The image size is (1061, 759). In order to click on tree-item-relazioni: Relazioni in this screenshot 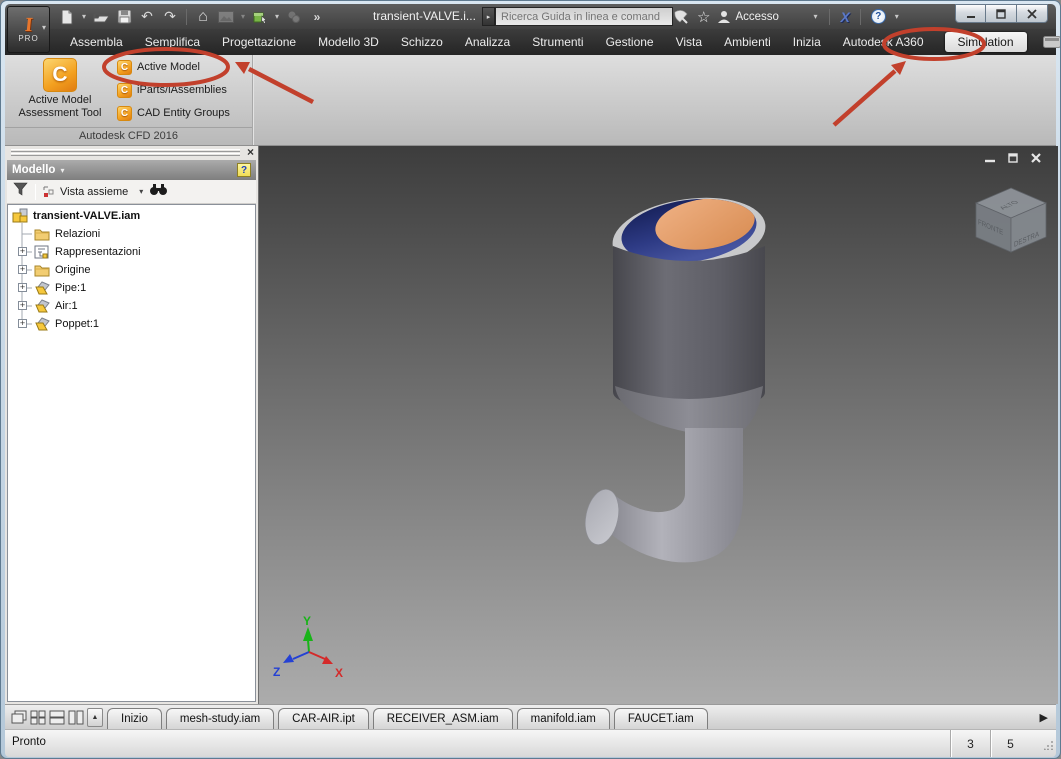, I will do `click(131, 234)`.